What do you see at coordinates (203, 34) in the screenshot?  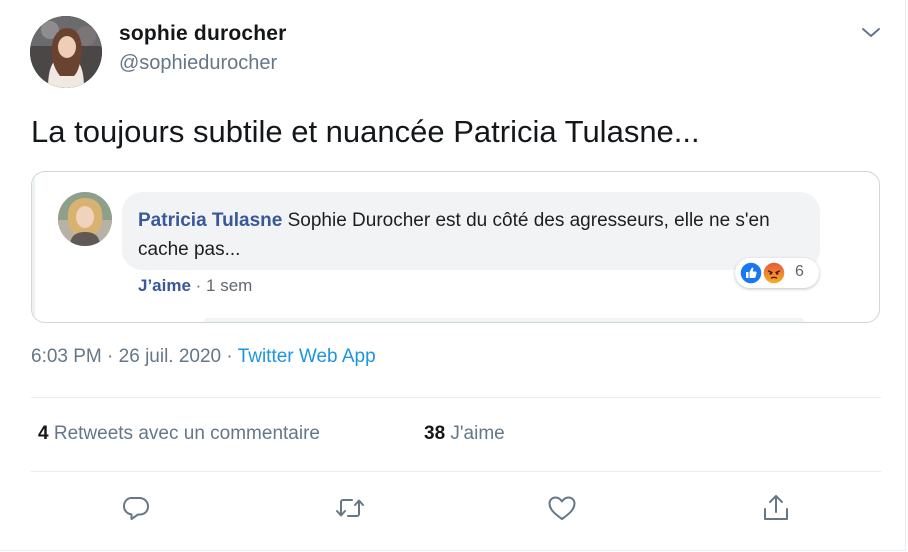 I see `author-name: sophie durocher` at bounding box center [203, 34].